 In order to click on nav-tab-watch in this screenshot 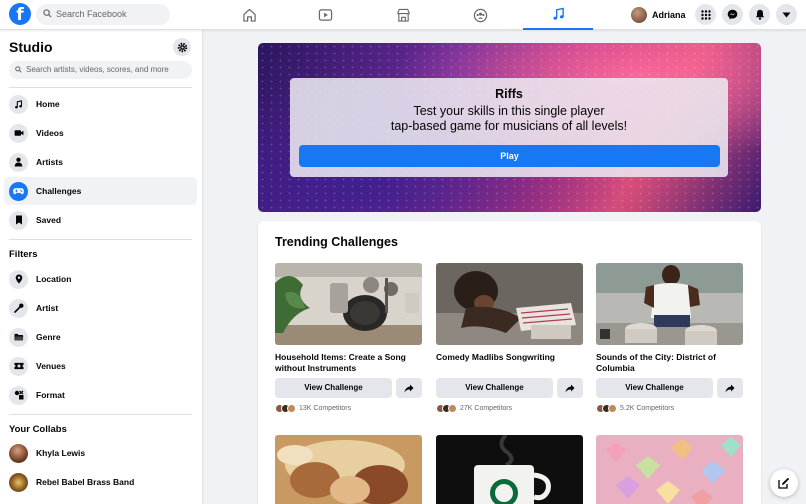, I will do `click(325, 15)`.